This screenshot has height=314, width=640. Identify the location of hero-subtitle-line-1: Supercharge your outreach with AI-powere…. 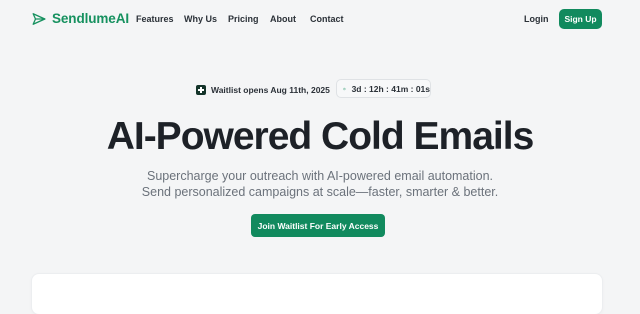
(320, 176).